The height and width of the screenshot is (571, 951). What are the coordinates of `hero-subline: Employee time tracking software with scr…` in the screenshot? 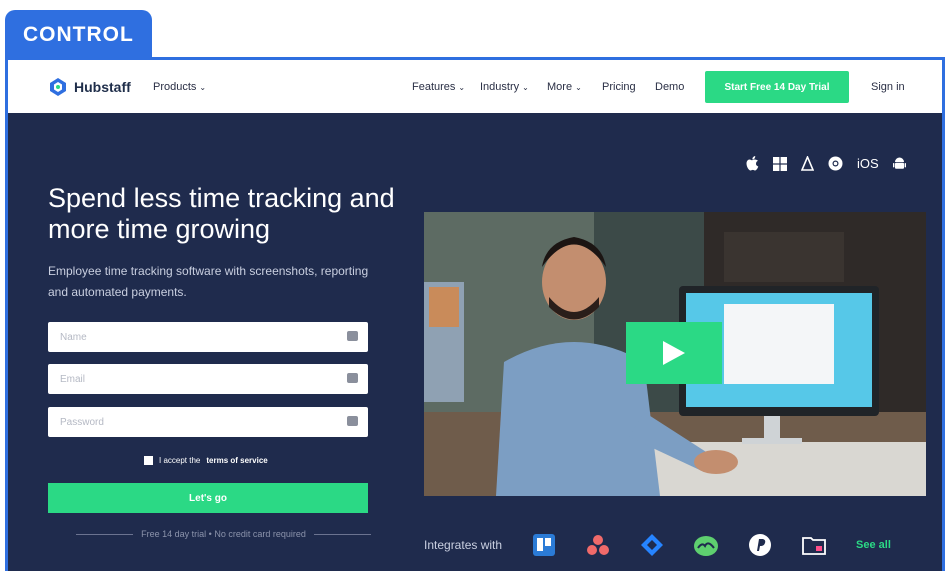 It's located at (208, 281).